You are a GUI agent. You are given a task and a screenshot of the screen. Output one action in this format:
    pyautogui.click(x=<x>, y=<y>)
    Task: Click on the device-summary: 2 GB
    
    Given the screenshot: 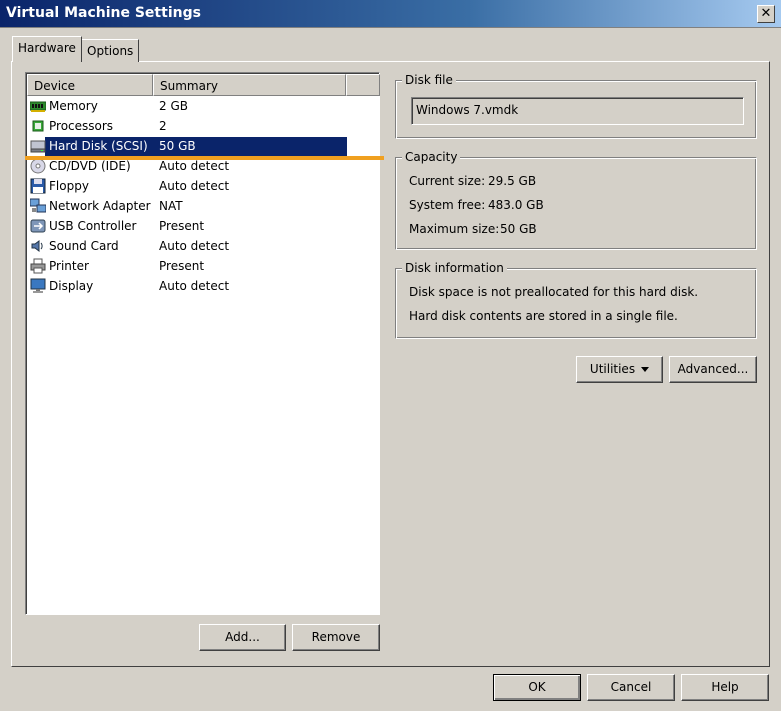 What is the action you would take?
    pyautogui.click(x=173, y=106)
    